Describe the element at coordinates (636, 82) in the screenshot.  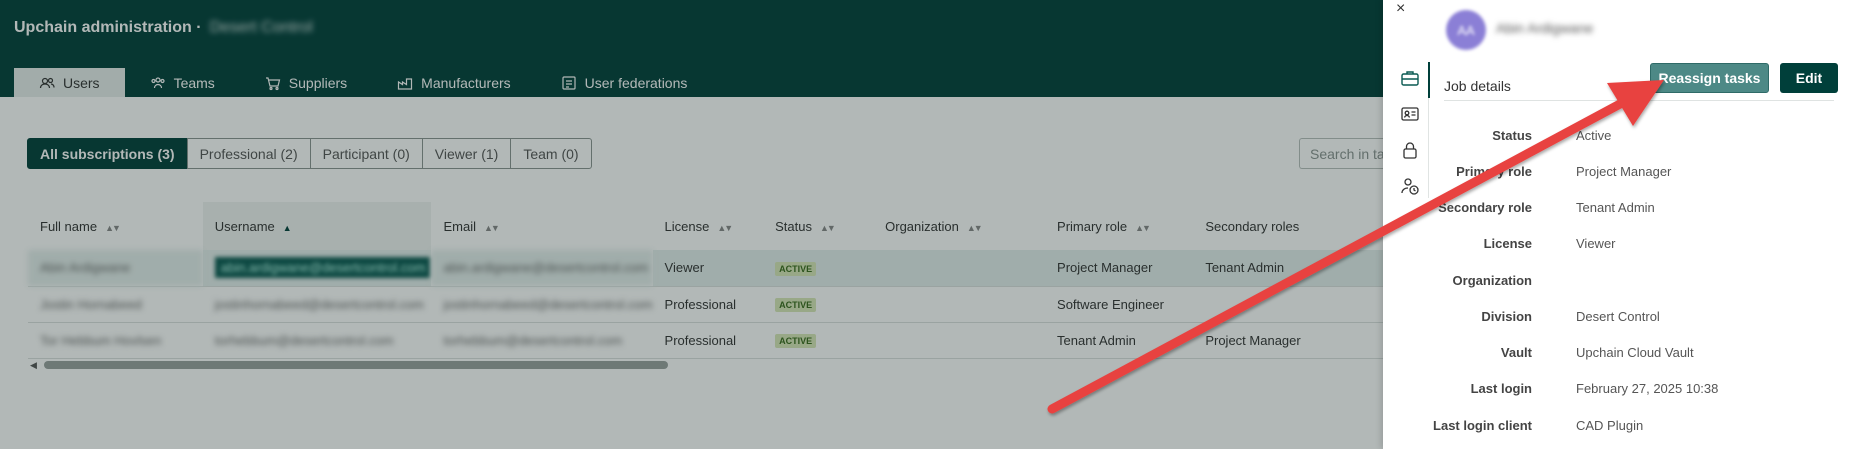
I see `tab-user-federations-label: User federations` at that location.